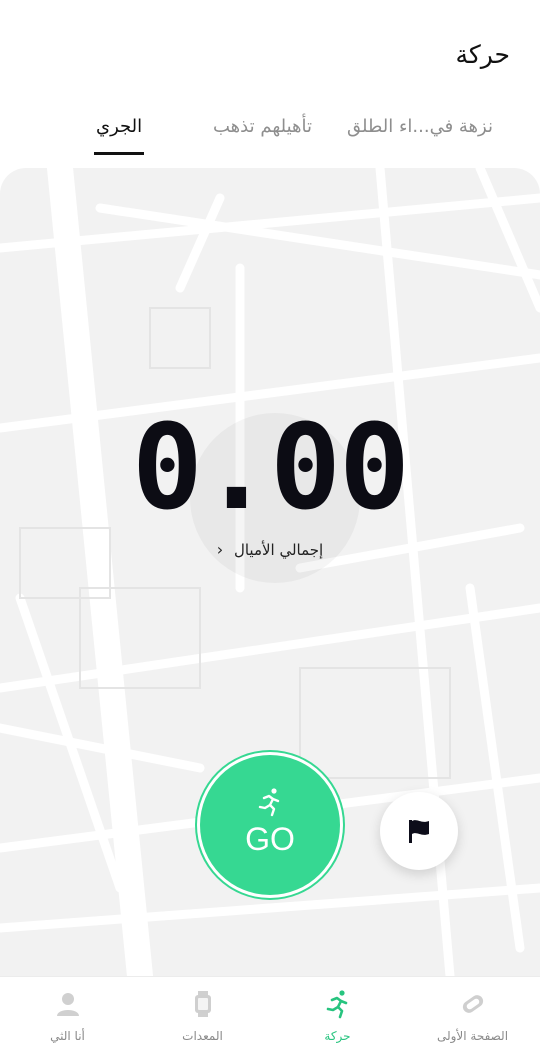 The height and width of the screenshot is (1058, 540). I want to click on nav-home: الصفحة الأولى, so click(472, 1017).